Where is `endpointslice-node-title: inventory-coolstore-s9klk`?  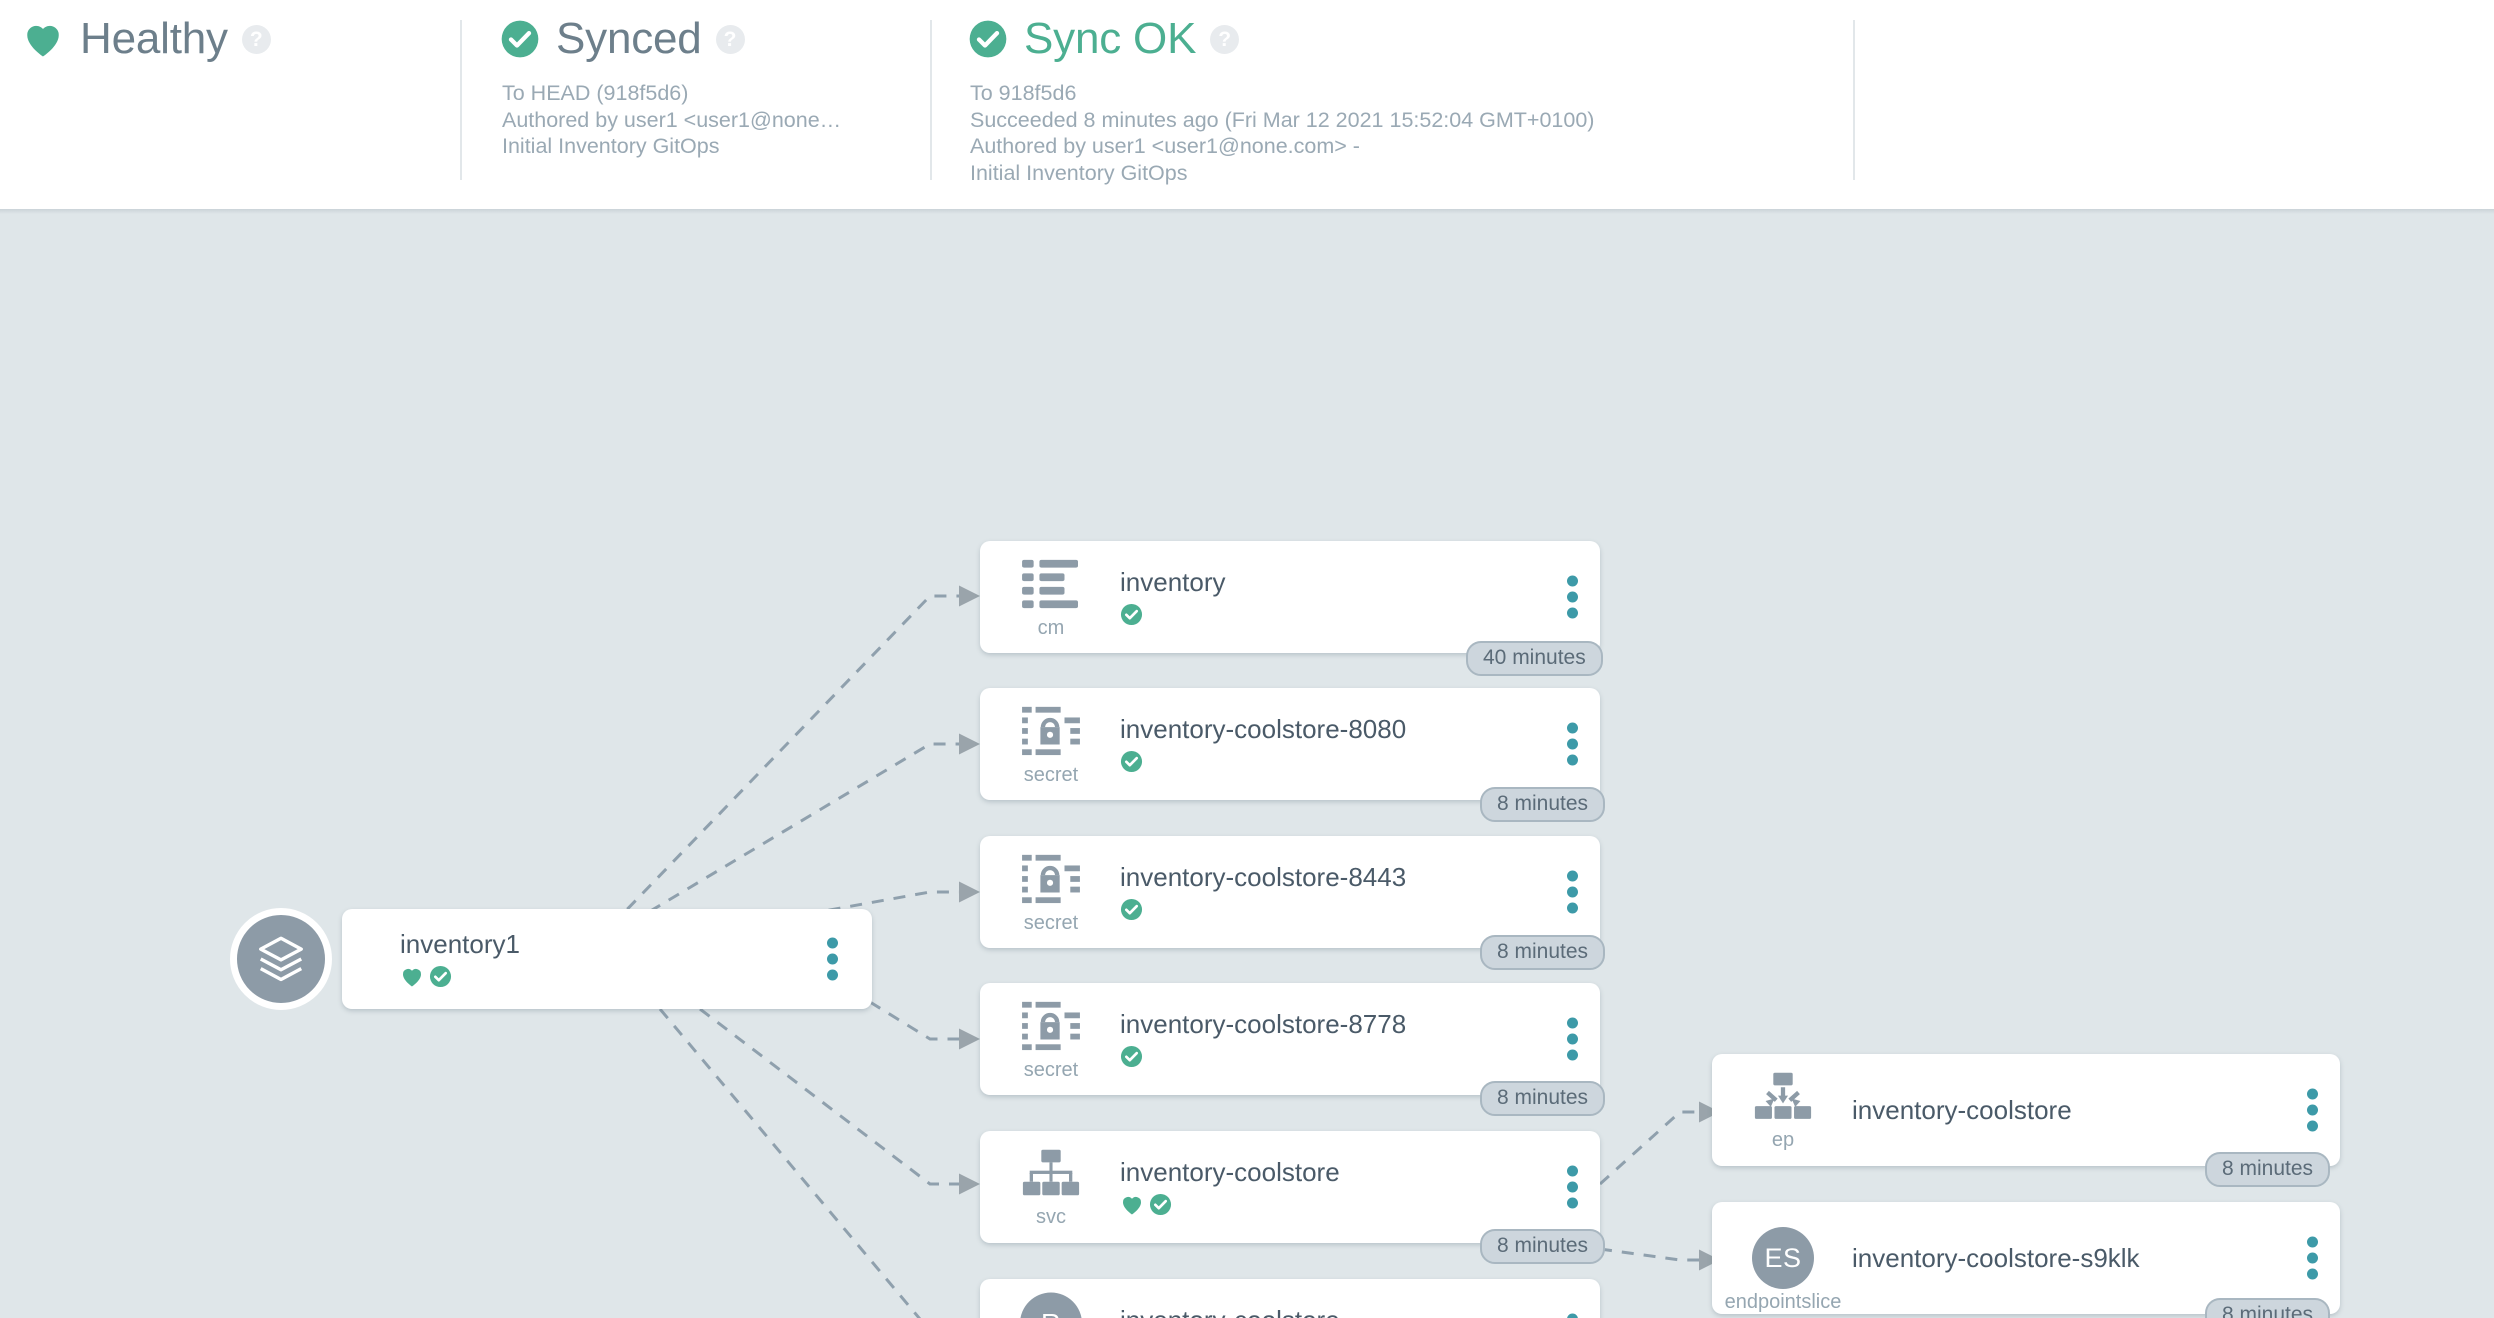
endpointslice-node-title: inventory-coolstore-s9klk is located at coordinates (1996, 1257).